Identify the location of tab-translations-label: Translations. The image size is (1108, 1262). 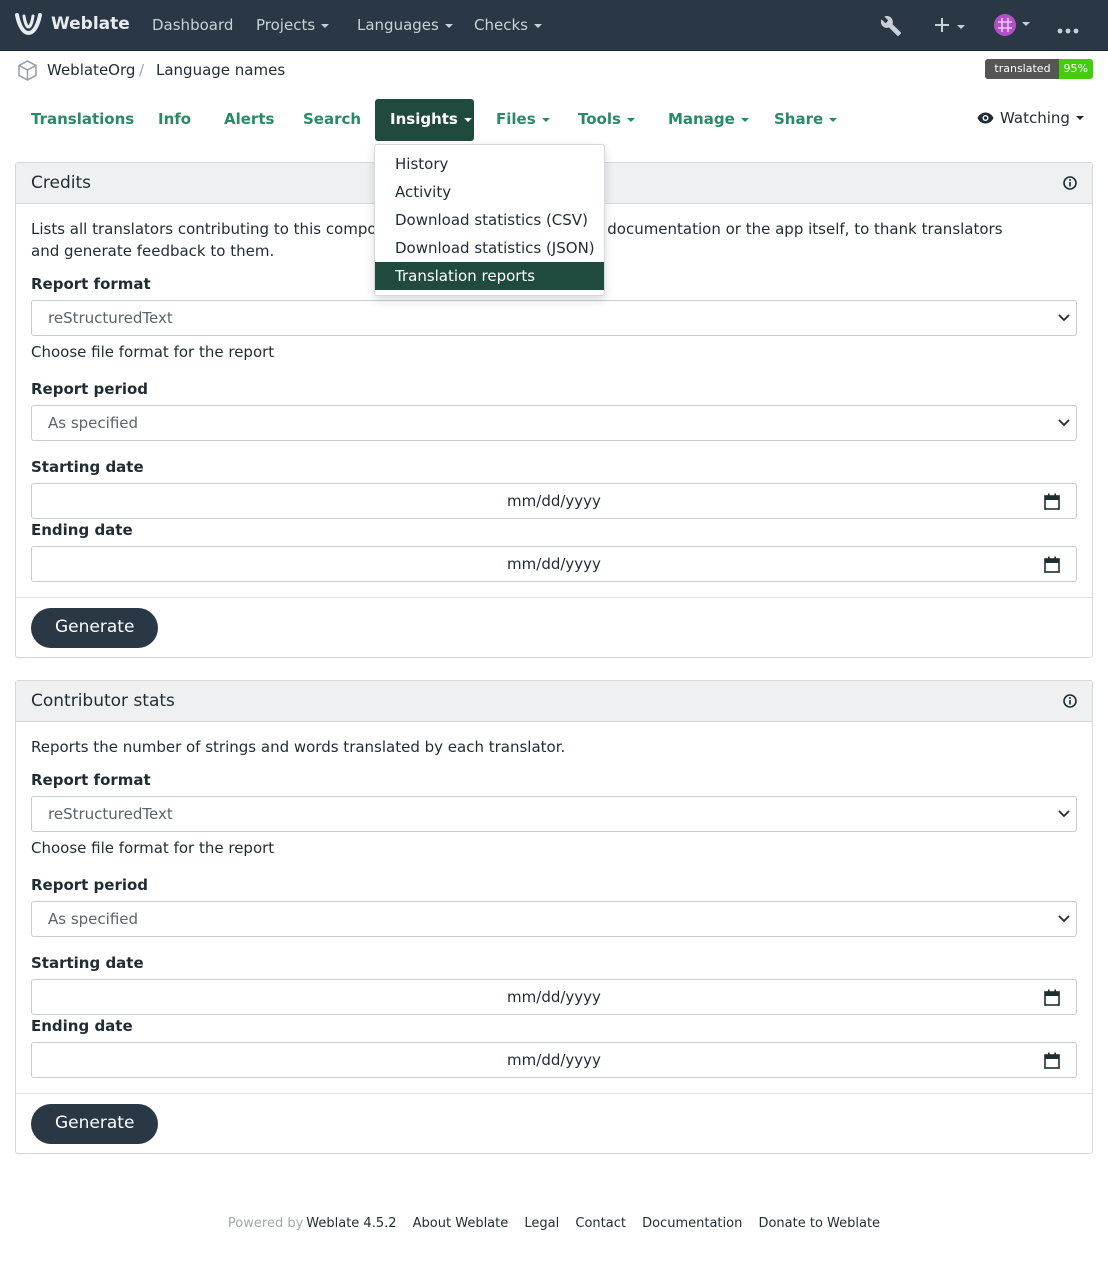
(83, 119).